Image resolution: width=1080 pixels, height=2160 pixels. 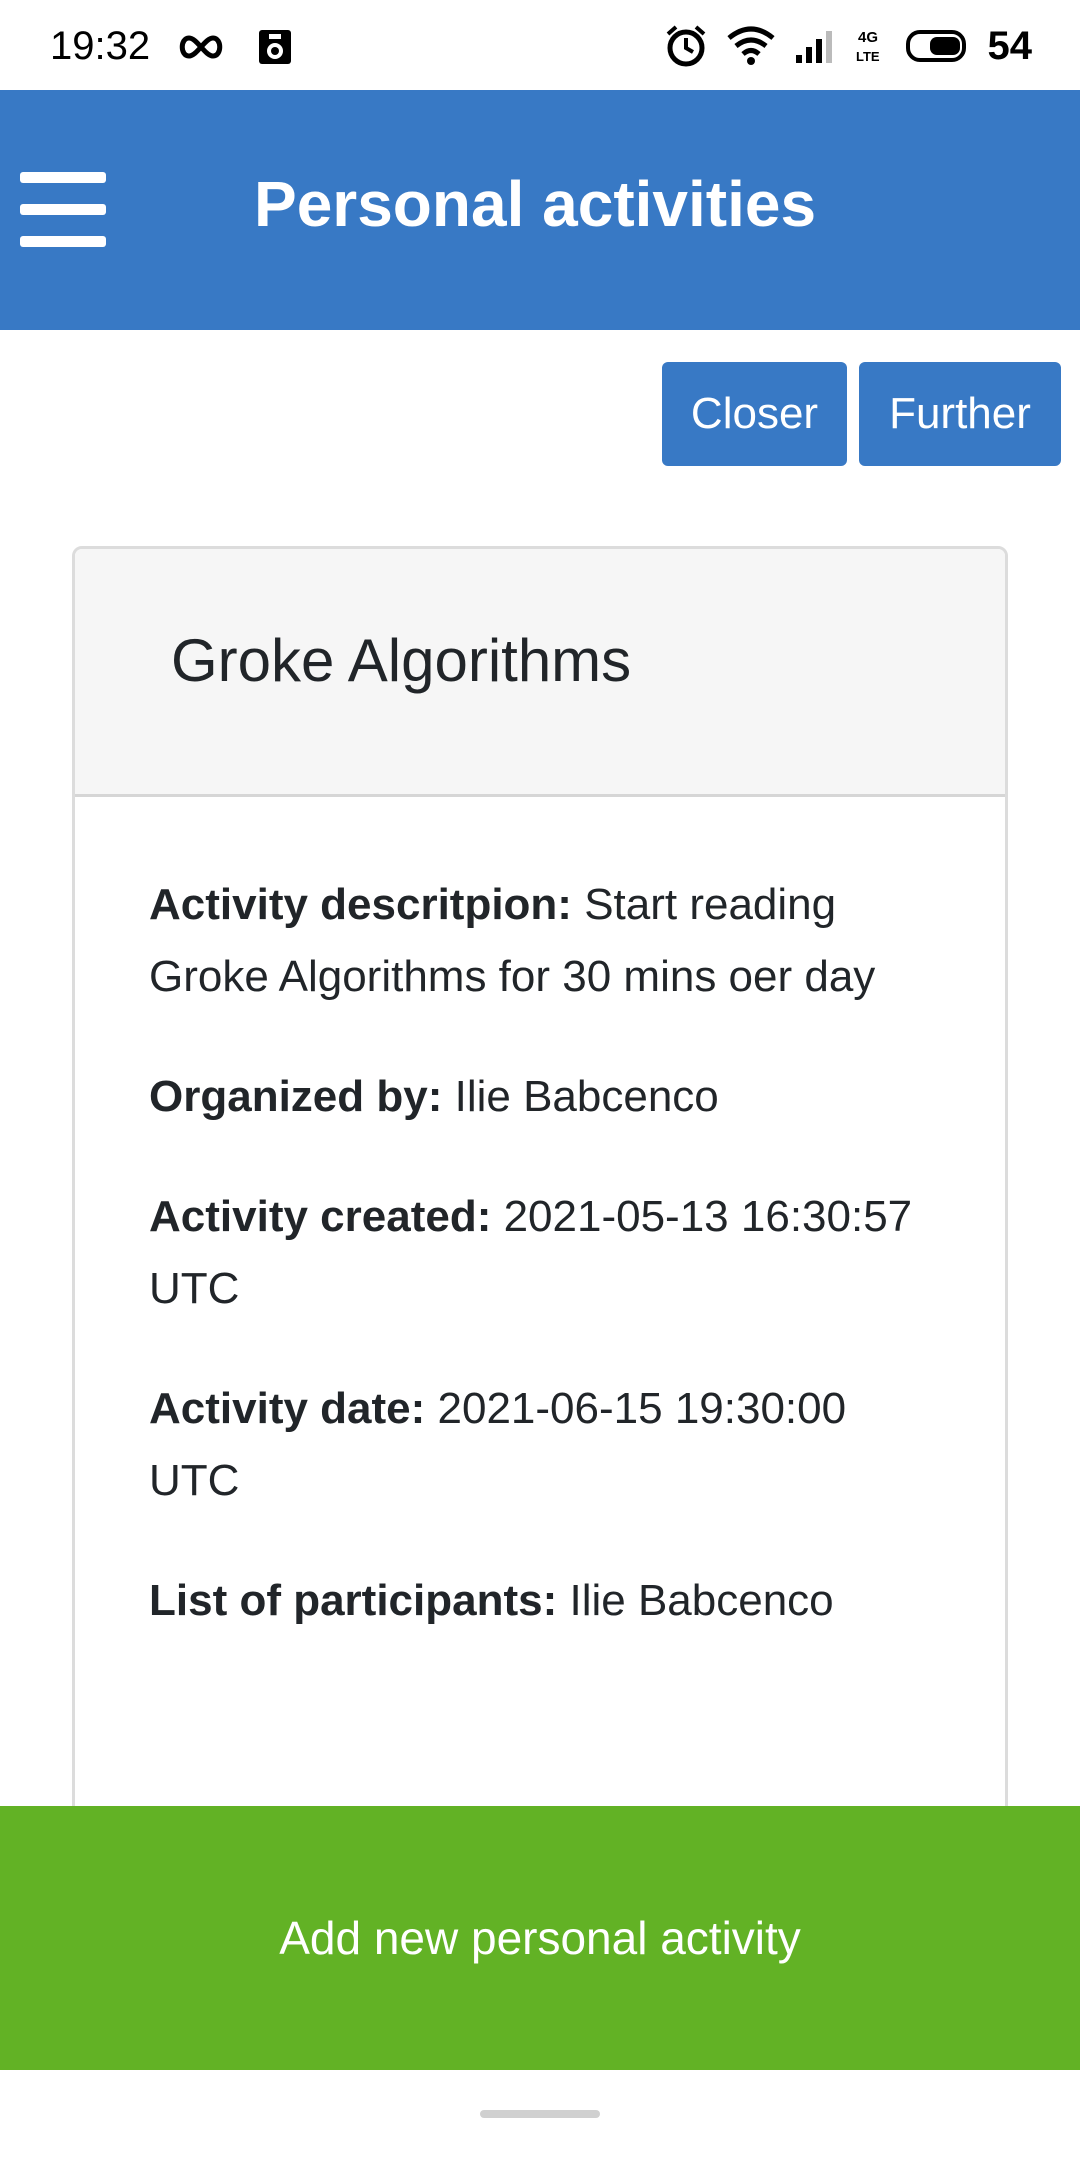 What do you see at coordinates (960, 414) in the screenshot?
I see `further-button: Further` at bounding box center [960, 414].